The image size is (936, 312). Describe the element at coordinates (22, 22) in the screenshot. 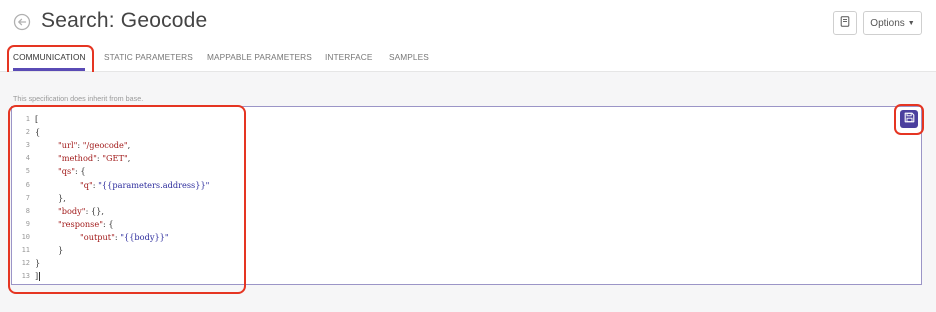

I see `back-arrow-icon` at that location.